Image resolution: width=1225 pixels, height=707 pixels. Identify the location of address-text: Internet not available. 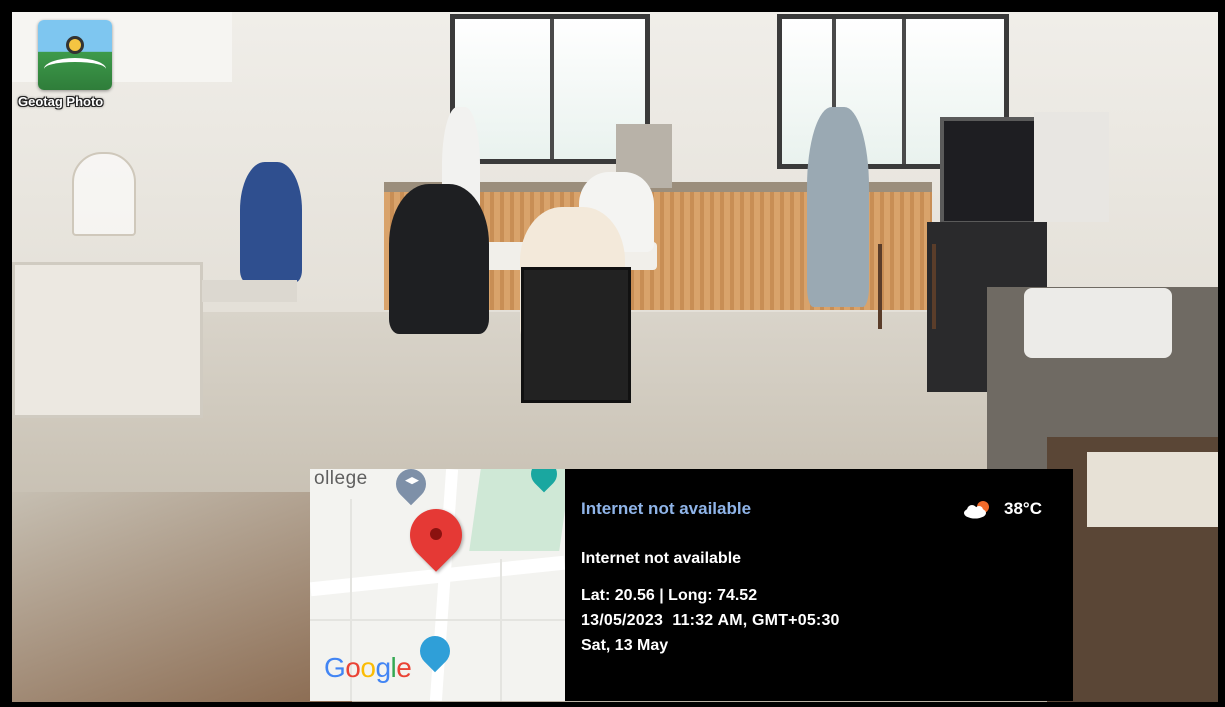
(661, 558).